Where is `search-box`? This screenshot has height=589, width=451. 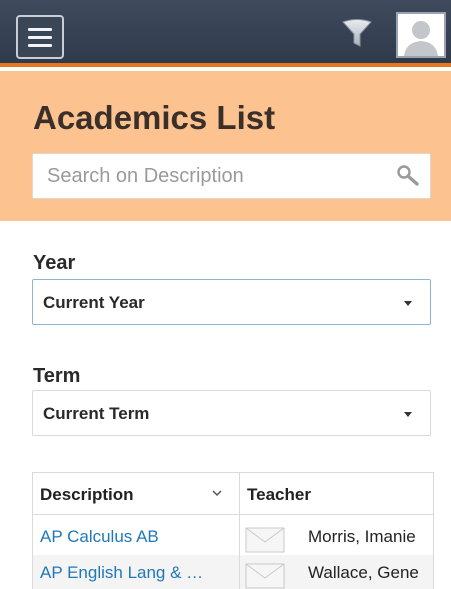 search-box is located at coordinates (231, 176).